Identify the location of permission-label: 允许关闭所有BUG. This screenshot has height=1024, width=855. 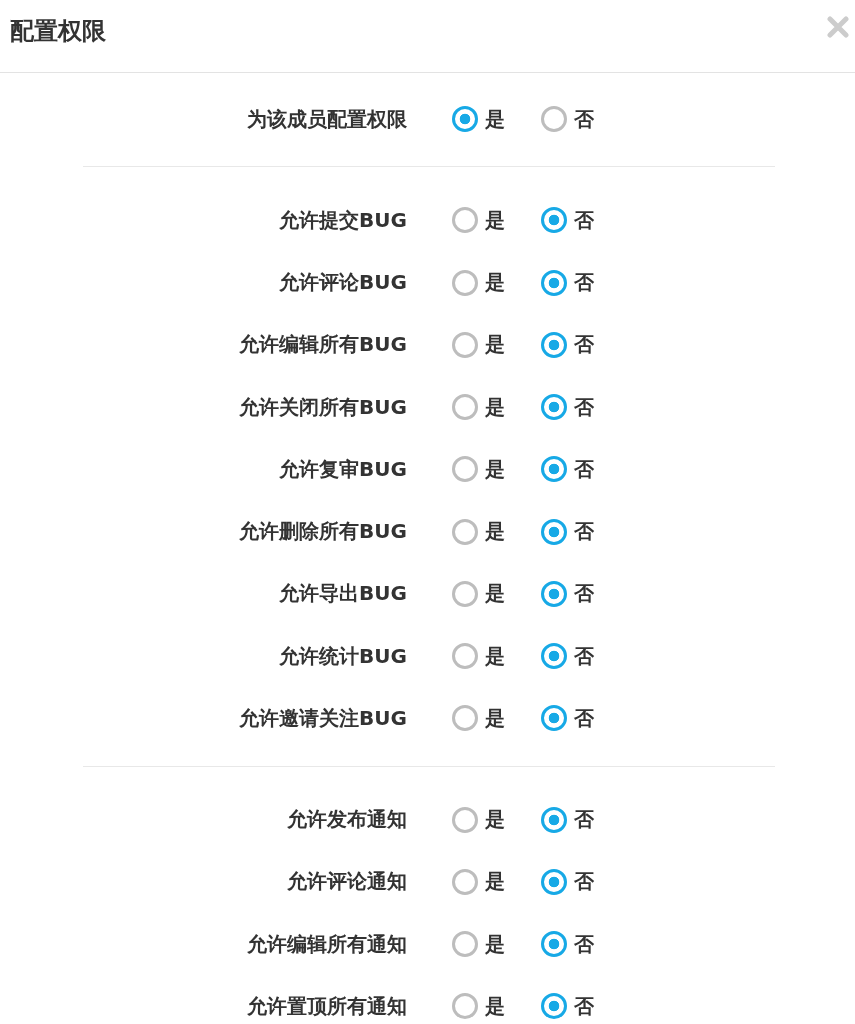
(323, 407).